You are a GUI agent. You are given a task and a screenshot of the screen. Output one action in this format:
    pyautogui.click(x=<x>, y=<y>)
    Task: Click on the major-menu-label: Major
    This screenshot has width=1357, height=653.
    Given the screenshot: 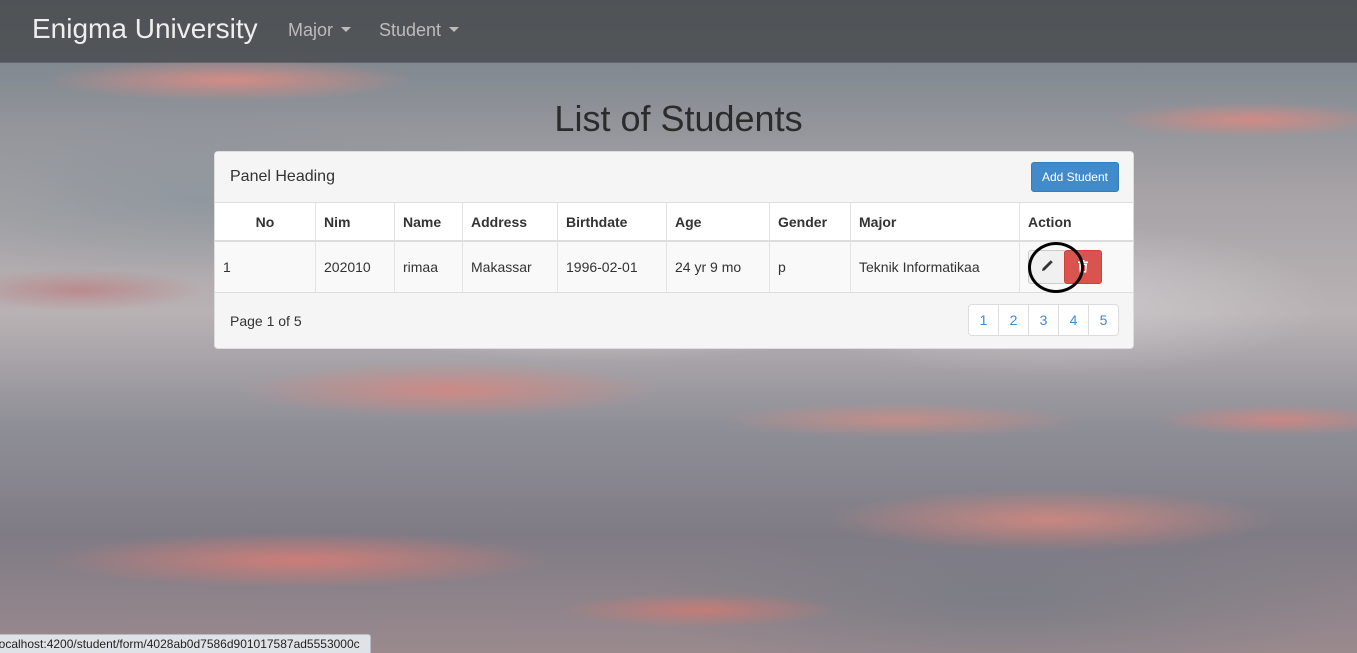 What is the action you would take?
    pyautogui.click(x=311, y=30)
    